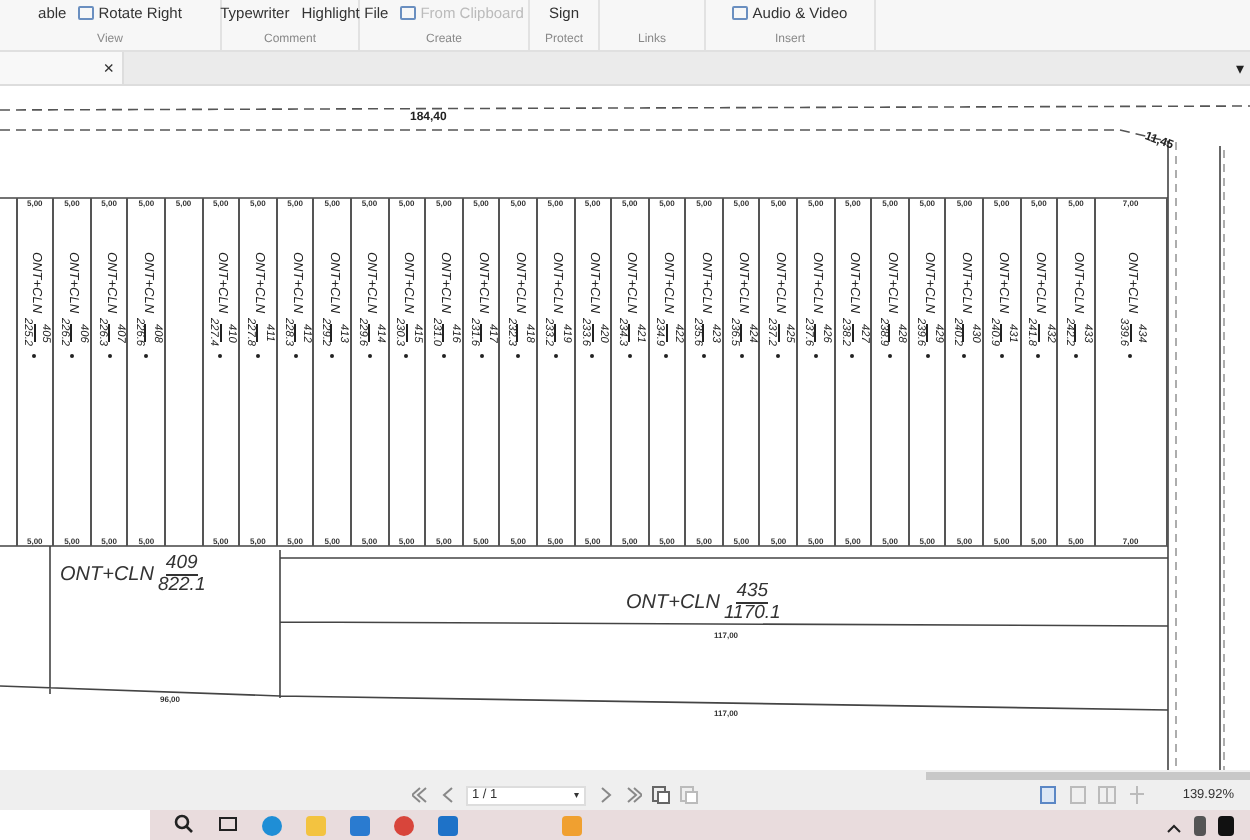 This screenshot has width=1250, height=840. I want to click on next-page-icon, so click(605, 795).